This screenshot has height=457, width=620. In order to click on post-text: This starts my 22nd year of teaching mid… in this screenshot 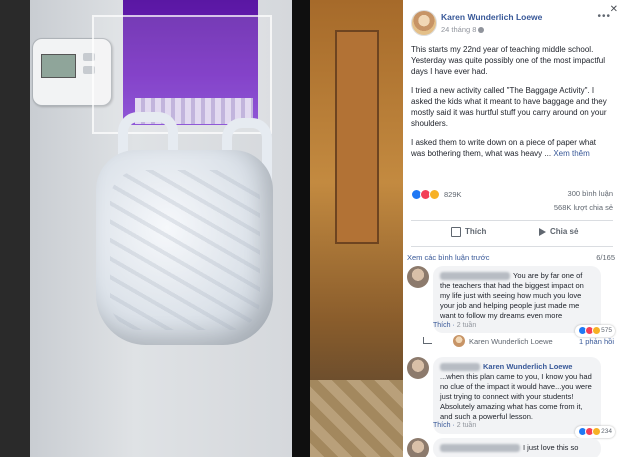, I will do `click(511, 105)`.